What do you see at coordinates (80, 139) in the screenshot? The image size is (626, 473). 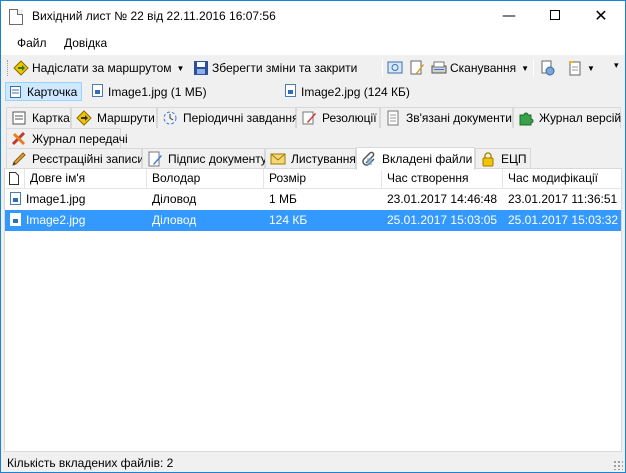 I see `tab-transfer-log-label: Журнал передачі` at bounding box center [80, 139].